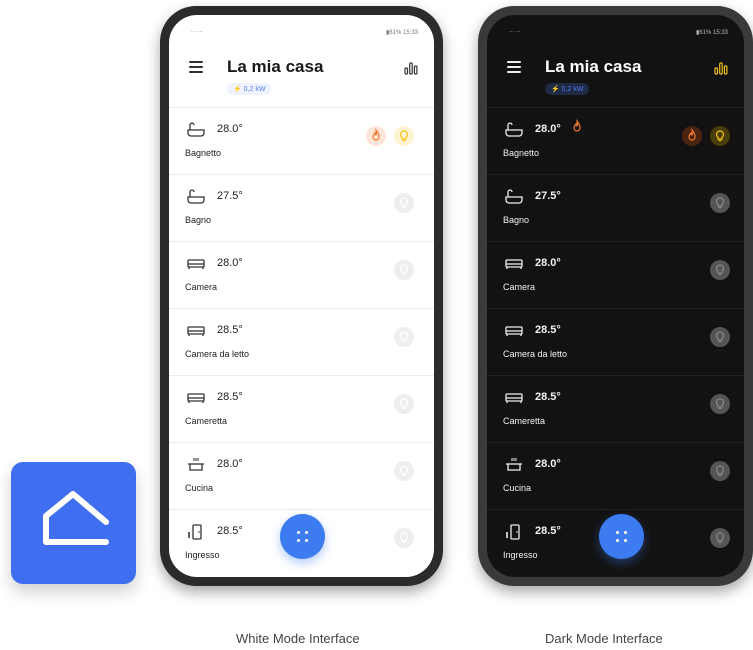 The width and height of the screenshot is (753, 650). I want to click on flame-icon, so click(692, 134).